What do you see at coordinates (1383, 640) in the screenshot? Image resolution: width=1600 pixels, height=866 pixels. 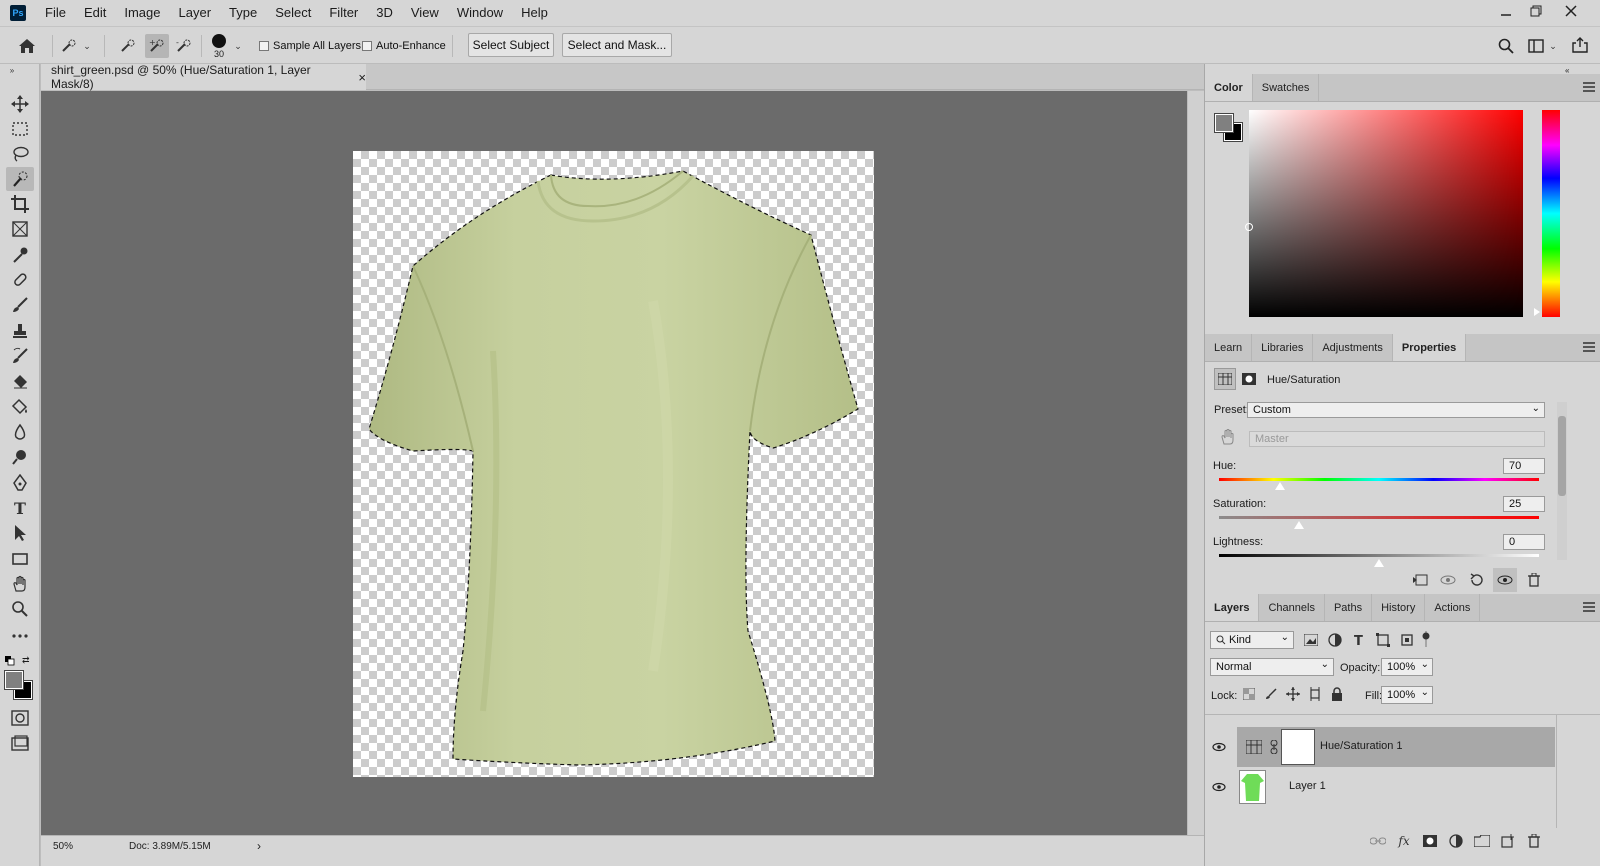 I see `filter-shape-icon` at bounding box center [1383, 640].